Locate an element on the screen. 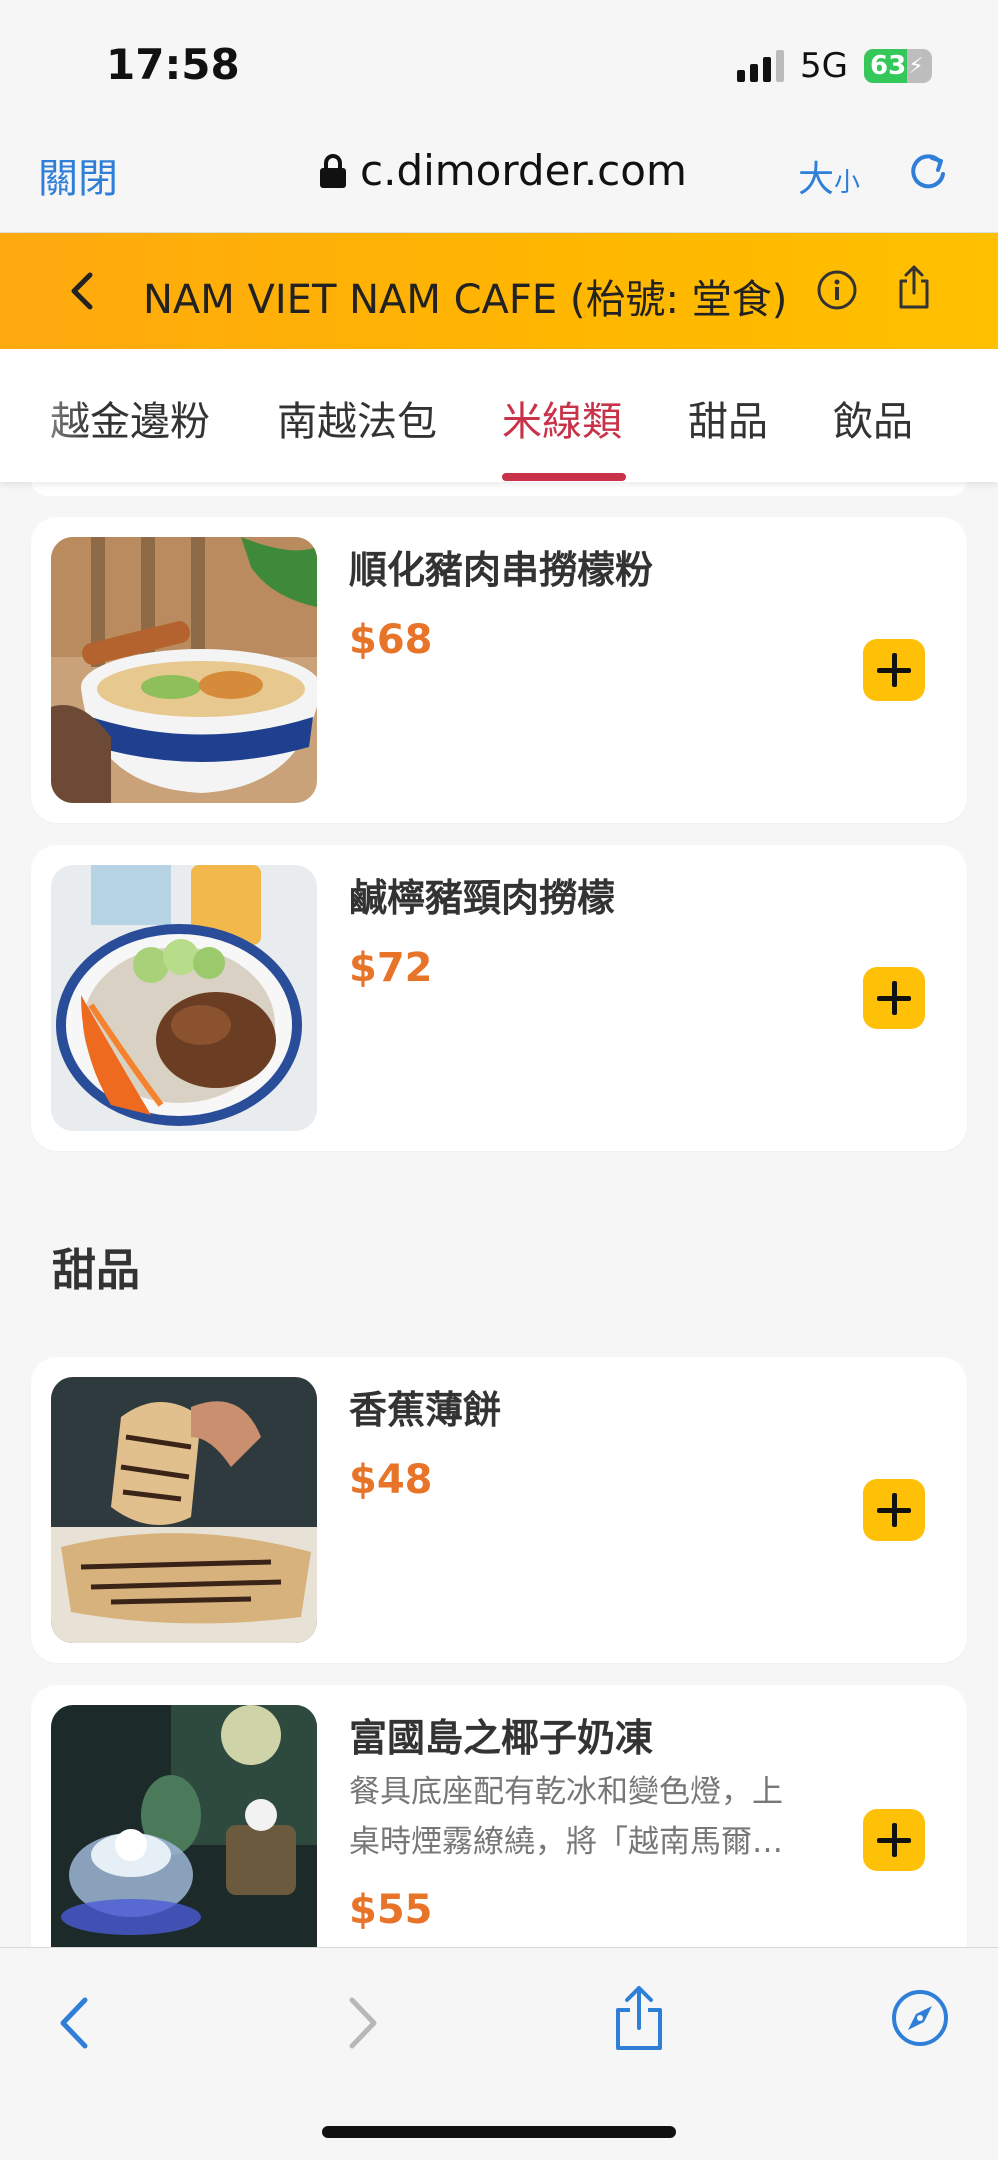 This screenshot has width=998, height=2160. menu-item-card: 香蕉薄餅 $48 is located at coordinates (499, 1510).